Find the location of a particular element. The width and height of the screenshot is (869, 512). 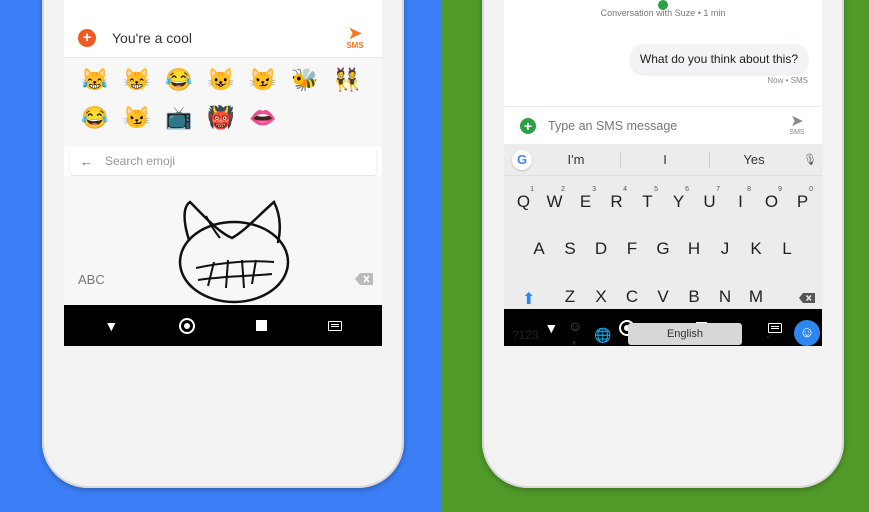

emoji-suggestion: 😺 is located at coordinates (221, 80).